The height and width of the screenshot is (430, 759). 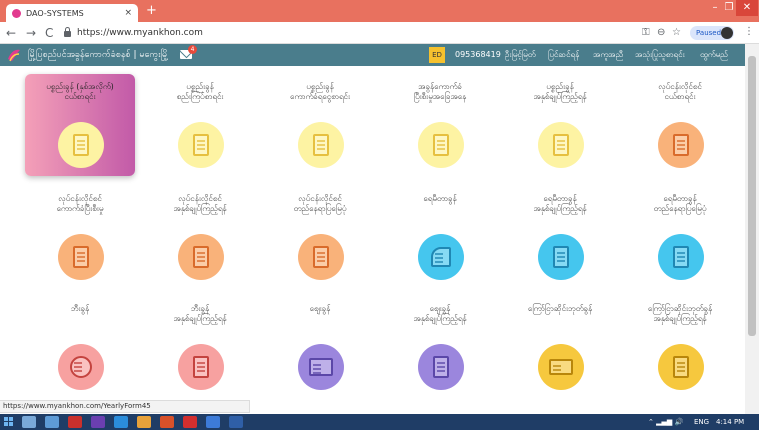 I want to click on os-taskbar: ⌃ ▂▄▆ 🔊 ENG 4:14 PM, so click(x=379, y=422).